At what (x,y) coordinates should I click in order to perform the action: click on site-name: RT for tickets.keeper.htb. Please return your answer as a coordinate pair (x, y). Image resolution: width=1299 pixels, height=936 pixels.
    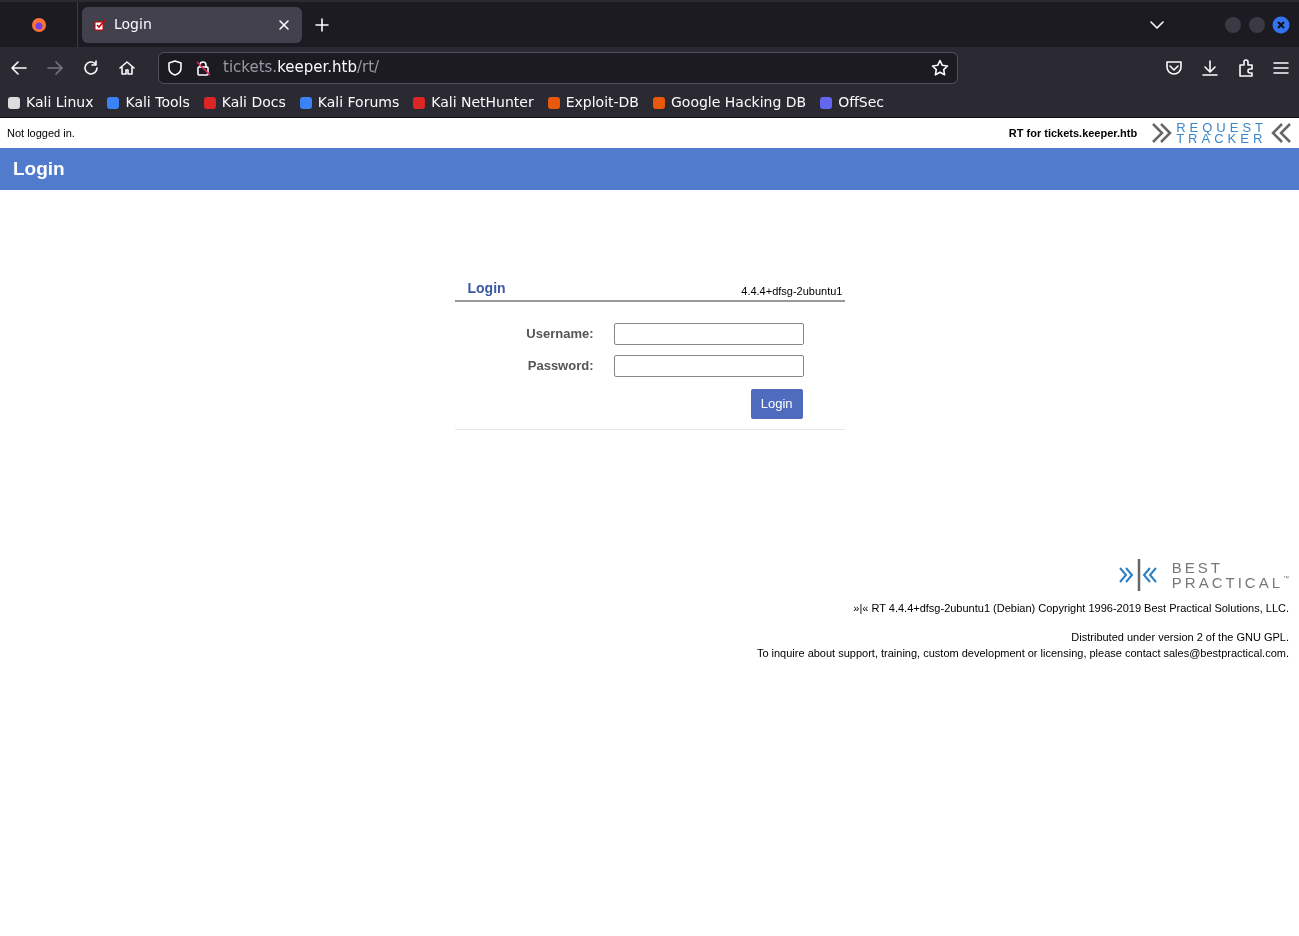
    Looking at the image, I should click on (1073, 133).